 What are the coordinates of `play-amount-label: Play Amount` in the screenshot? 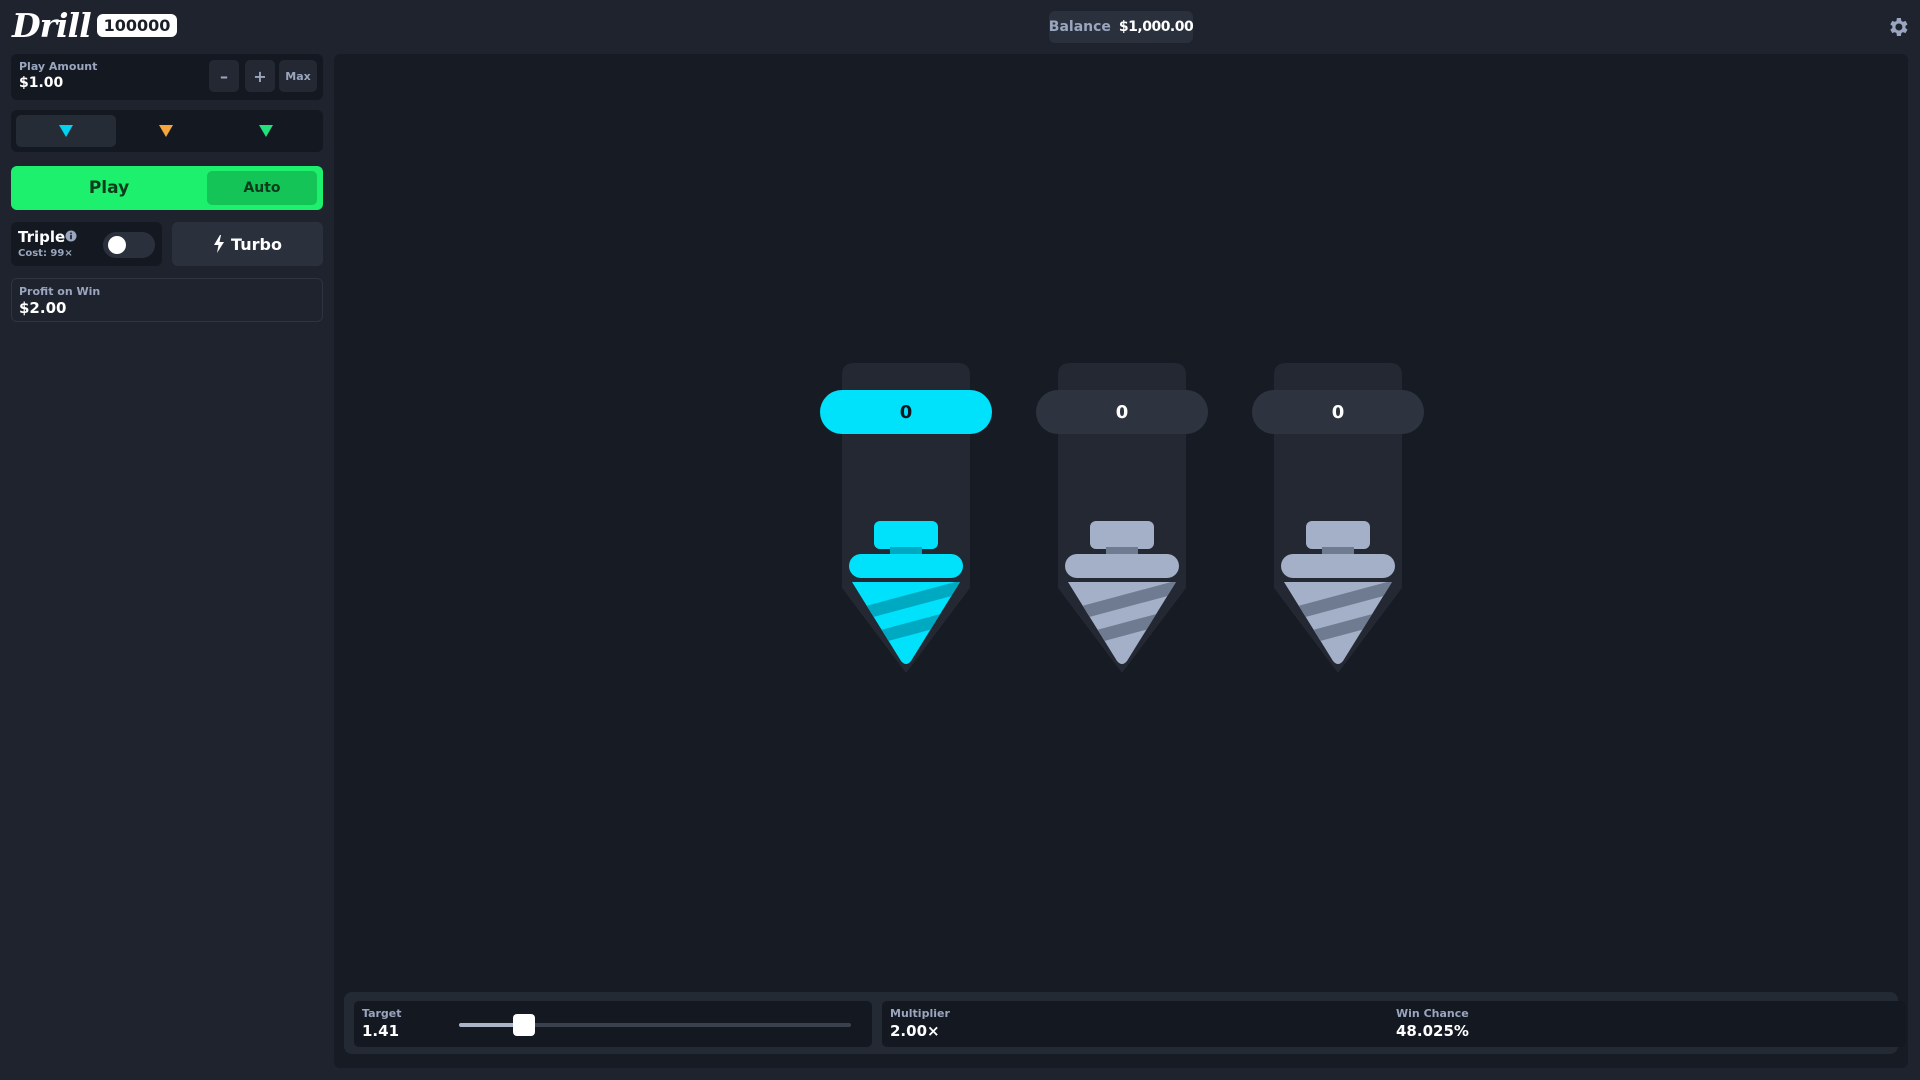 It's located at (58, 66).